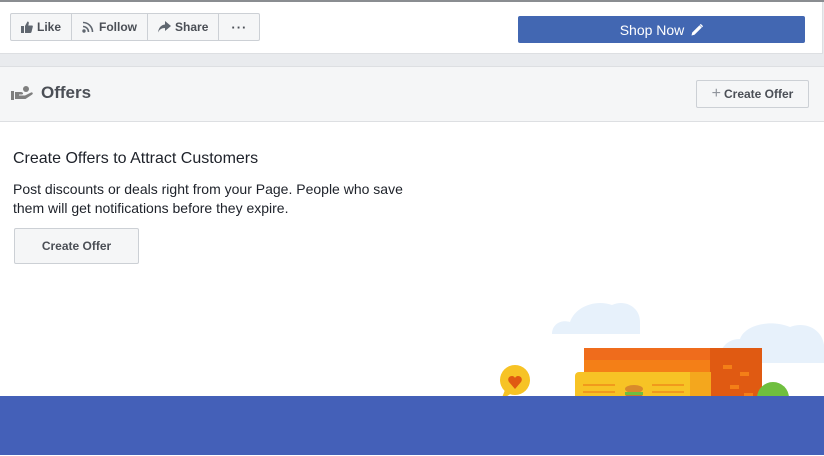  Describe the element at coordinates (22, 93) in the screenshot. I see `offers-hand-icon` at that location.